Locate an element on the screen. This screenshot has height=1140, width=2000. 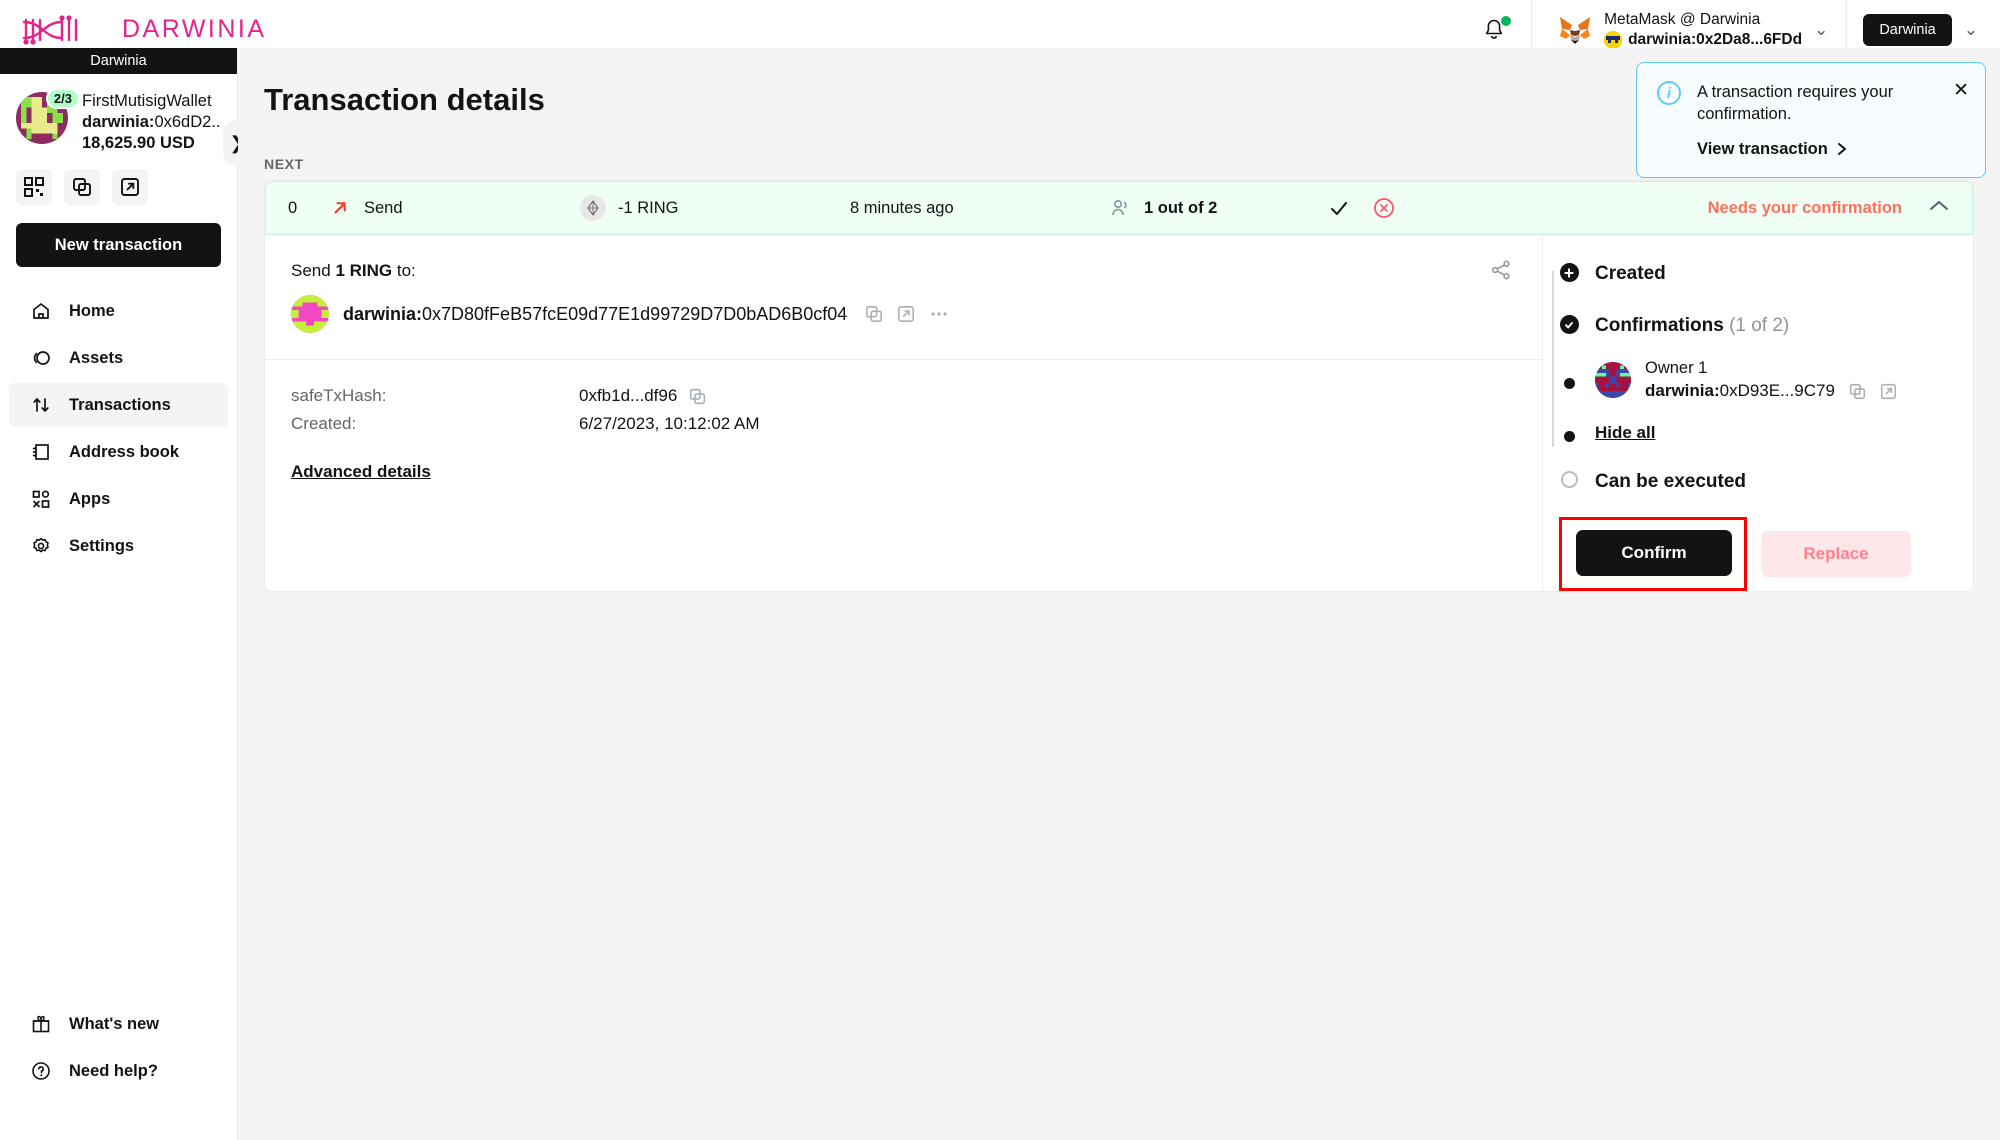
settings-icon is located at coordinates (41, 546).